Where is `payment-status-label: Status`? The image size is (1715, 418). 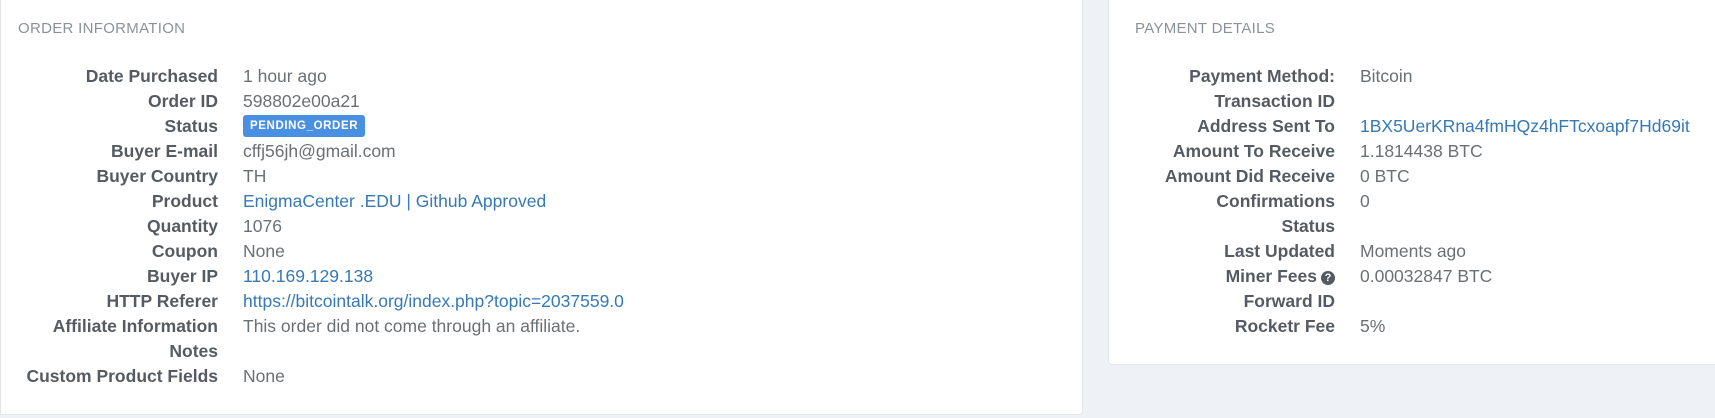
payment-status-label: Status is located at coordinates (1308, 226).